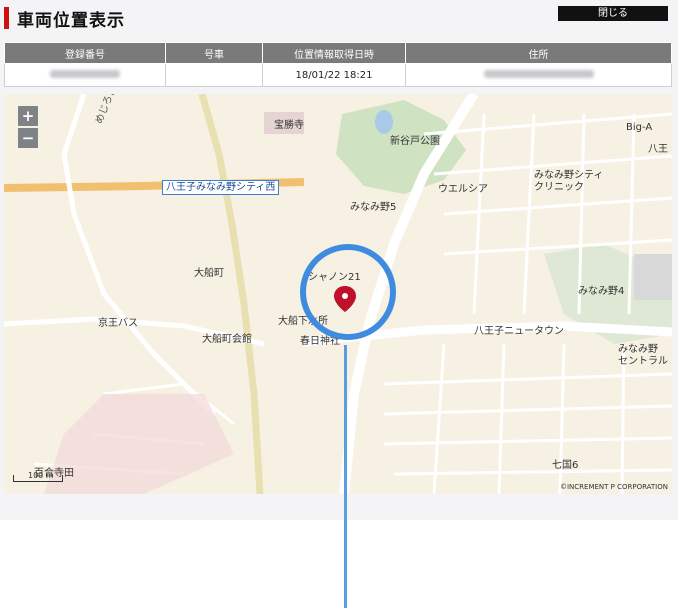 This screenshot has width=678, height=610. I want to click on highlight-circle, so click(348, 292).